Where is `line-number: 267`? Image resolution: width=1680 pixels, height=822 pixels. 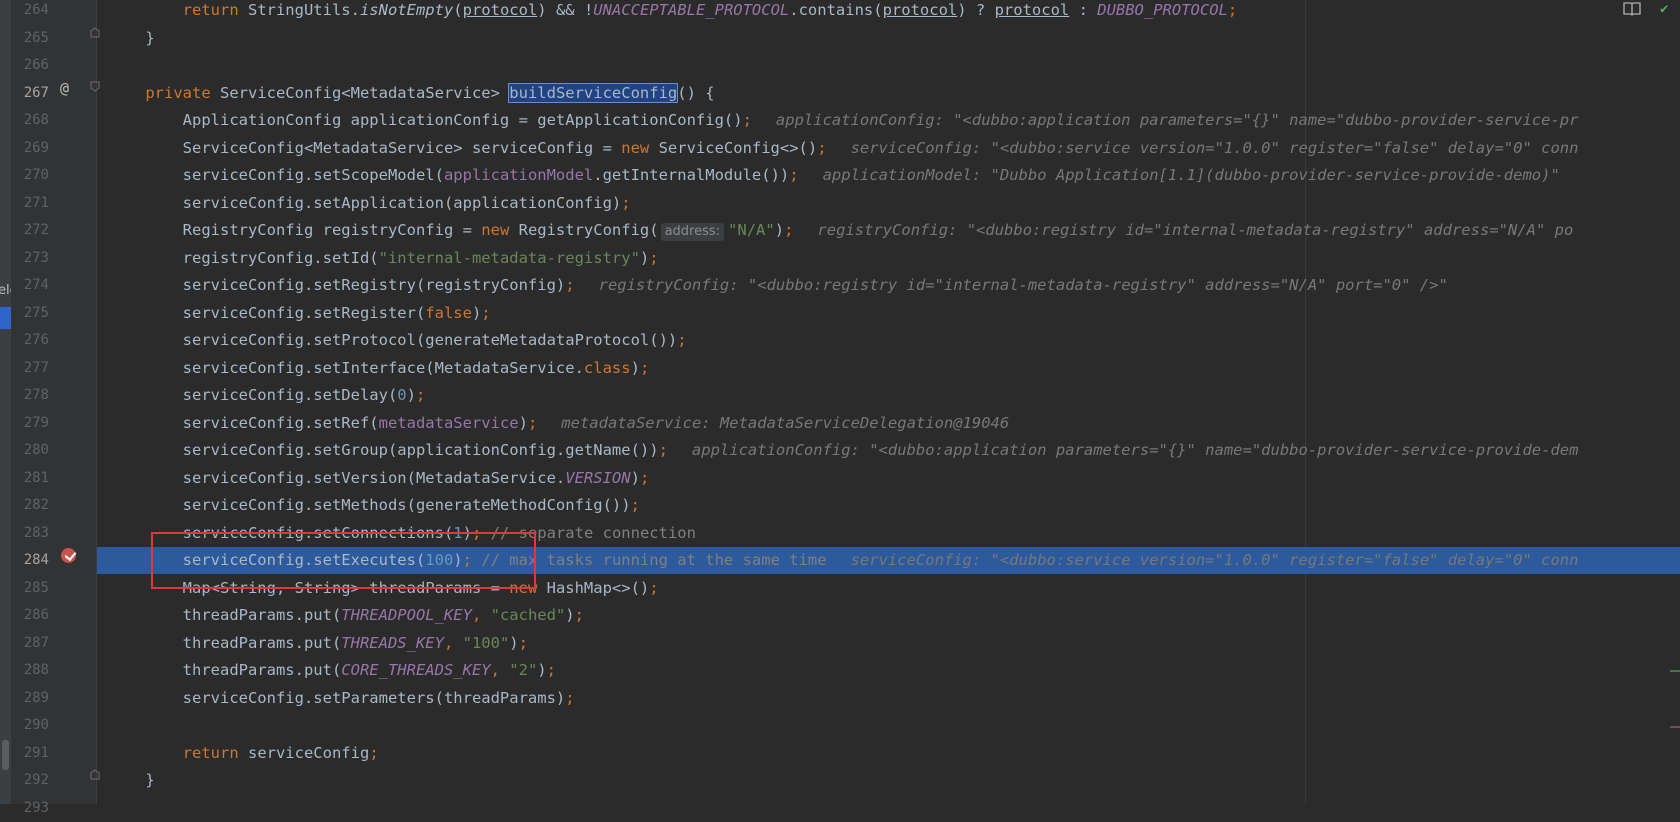
line-number: 267 is located at coordinates (30, 93).